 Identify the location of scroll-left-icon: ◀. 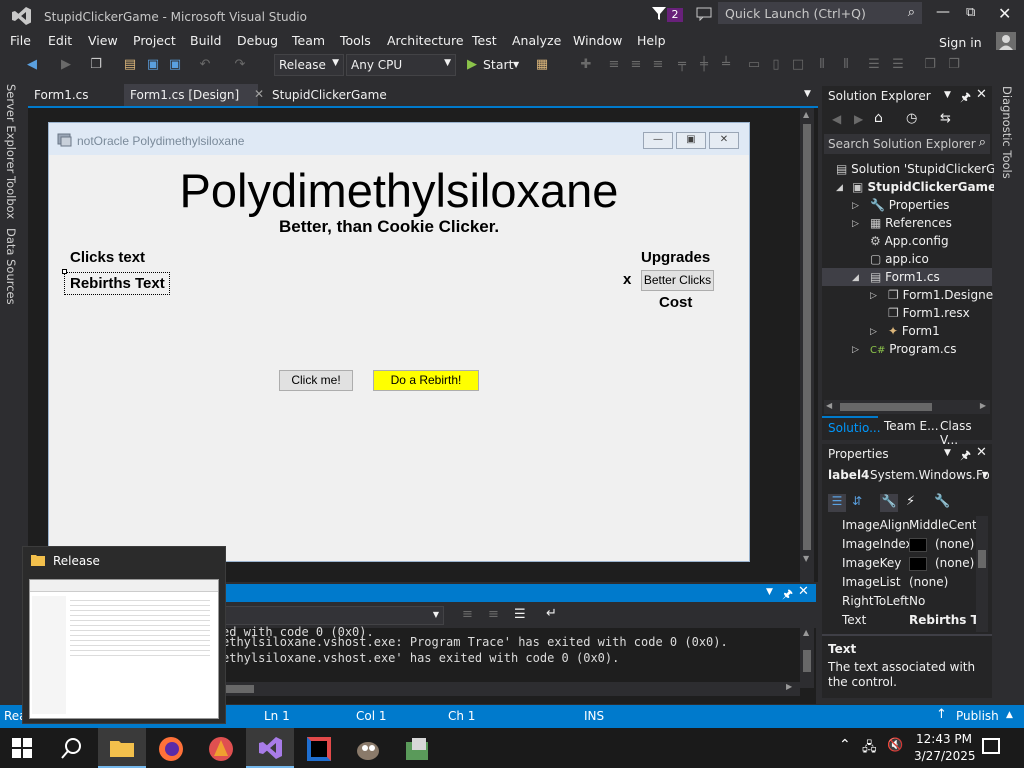
(829, 405).